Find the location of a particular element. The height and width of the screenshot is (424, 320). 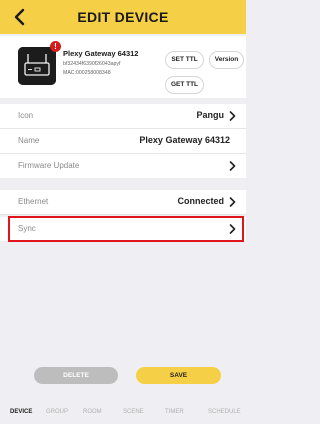

device-name: Plexy Gateway 64312 is located at coordinates (101, 53).